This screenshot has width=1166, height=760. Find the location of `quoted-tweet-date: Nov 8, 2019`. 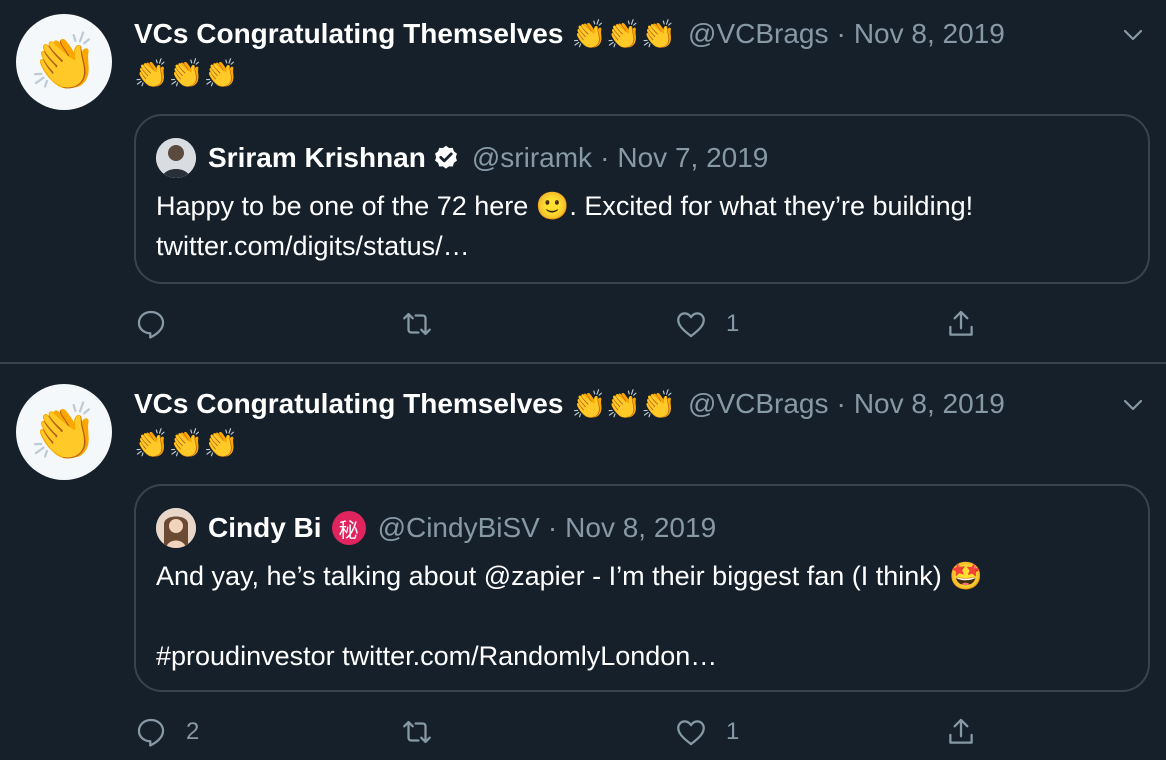

quoted-tweet-date: Nov 8, 2019 is located at coordinates (640, 528).